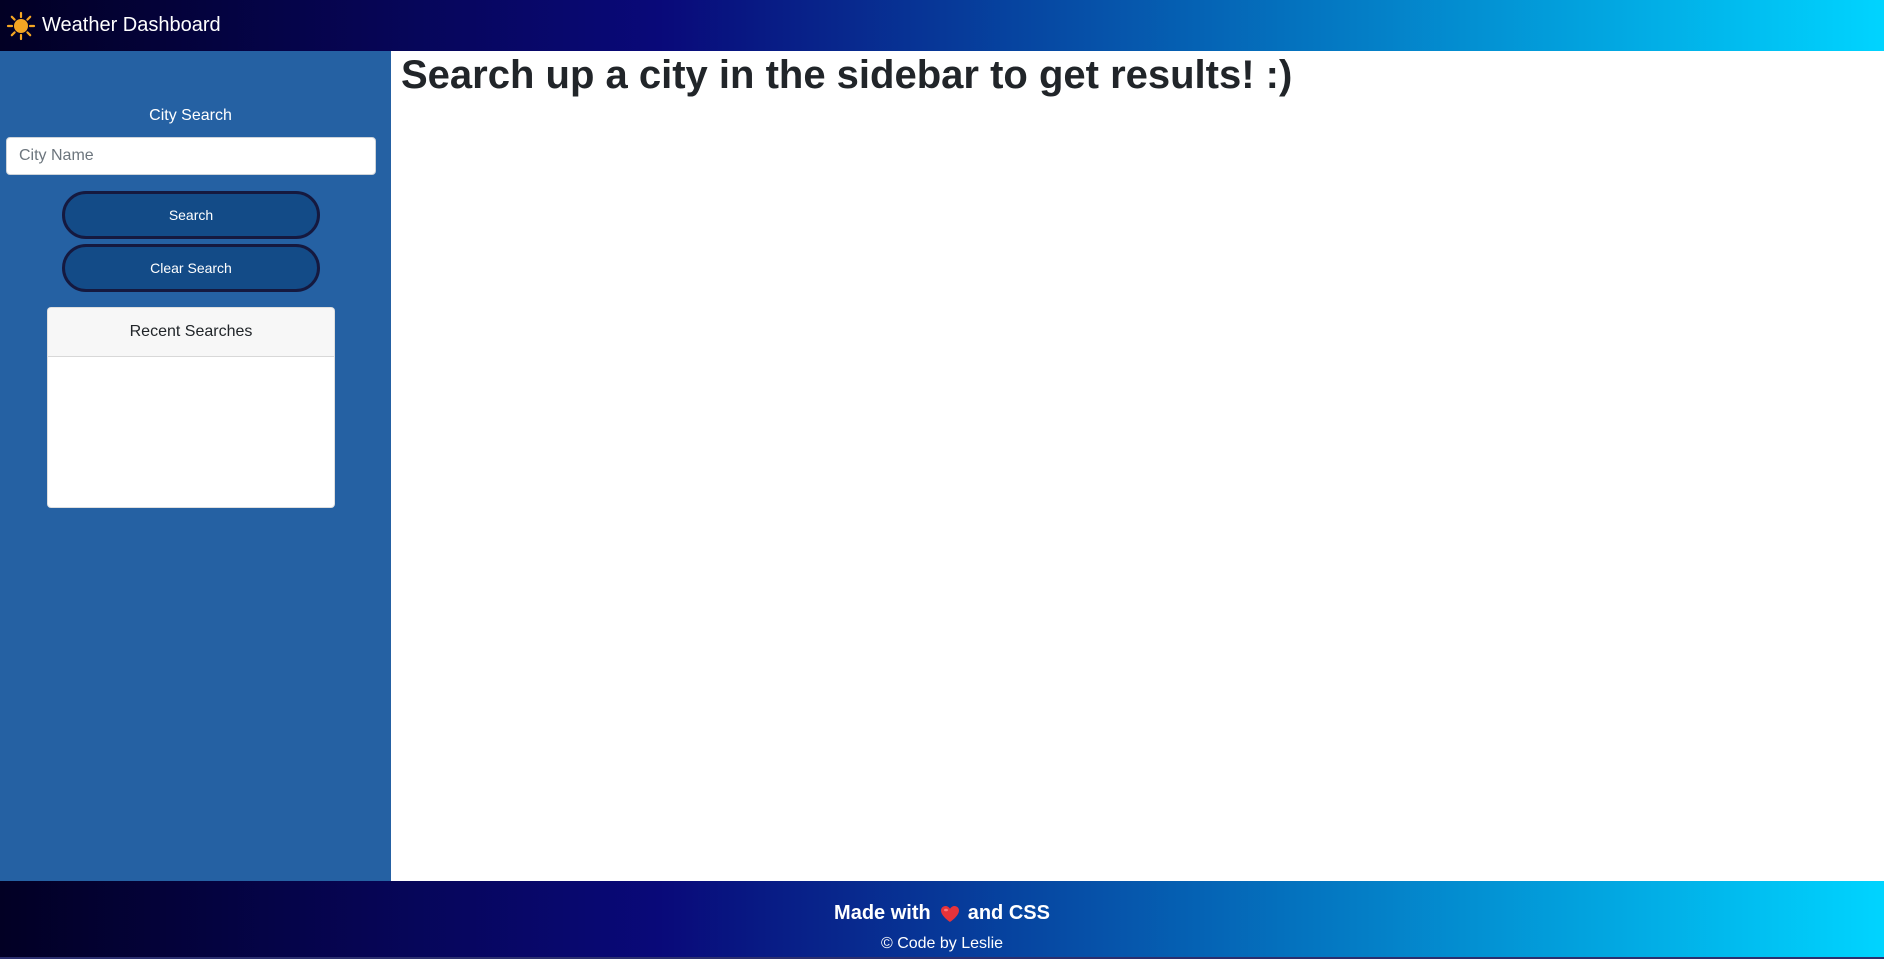 This screenshot has height=959, width=1884. I want to click on brand-link: Weather Dashboard, so click(113, 26).